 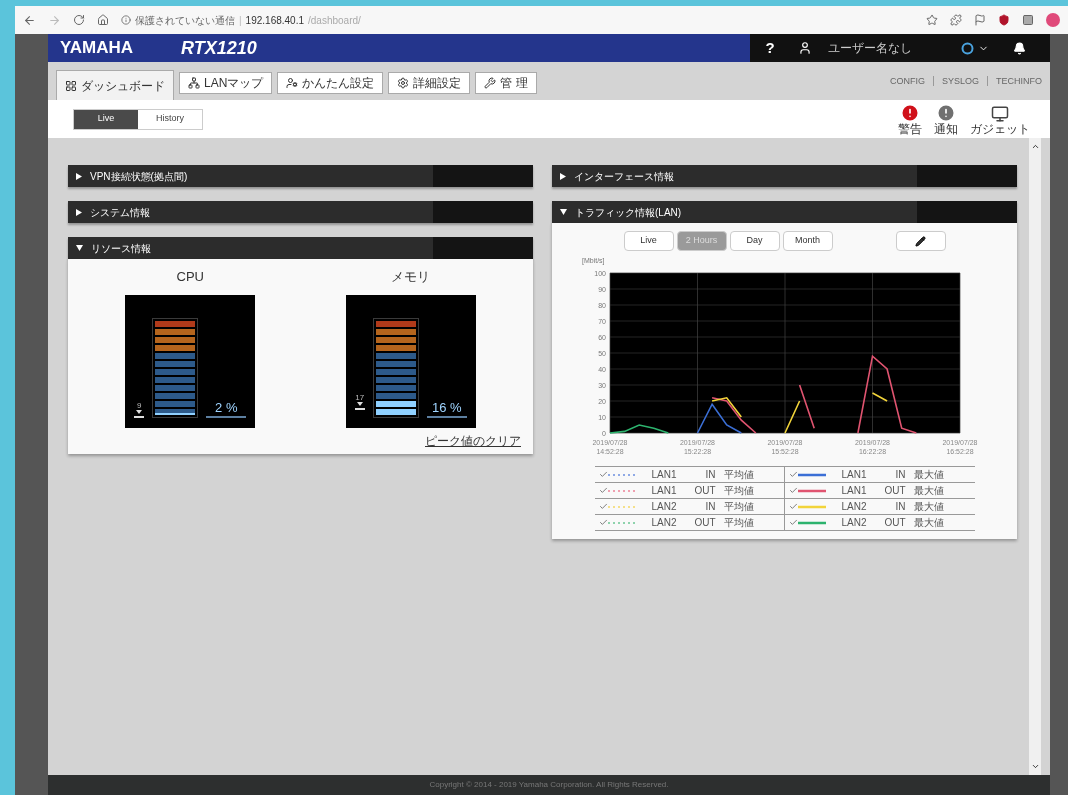 I want to click on nav-tab: かんたん設定, so click(x=330, y=83).